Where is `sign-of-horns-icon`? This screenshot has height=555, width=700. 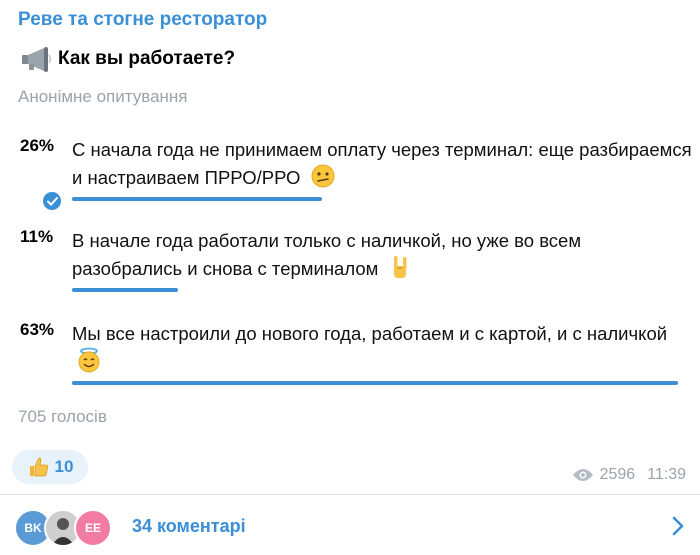
sign-of-horns-icon is located at coordinates (400, 267).